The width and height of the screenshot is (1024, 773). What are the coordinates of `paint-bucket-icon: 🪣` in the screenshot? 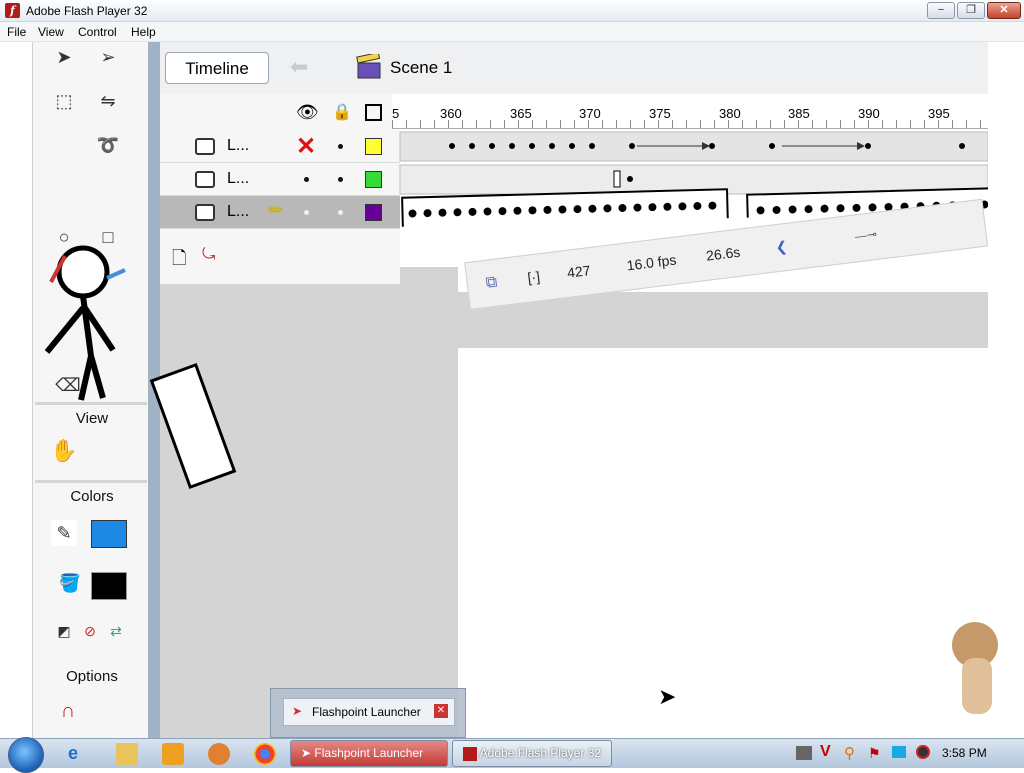 It's located at (70, 583).